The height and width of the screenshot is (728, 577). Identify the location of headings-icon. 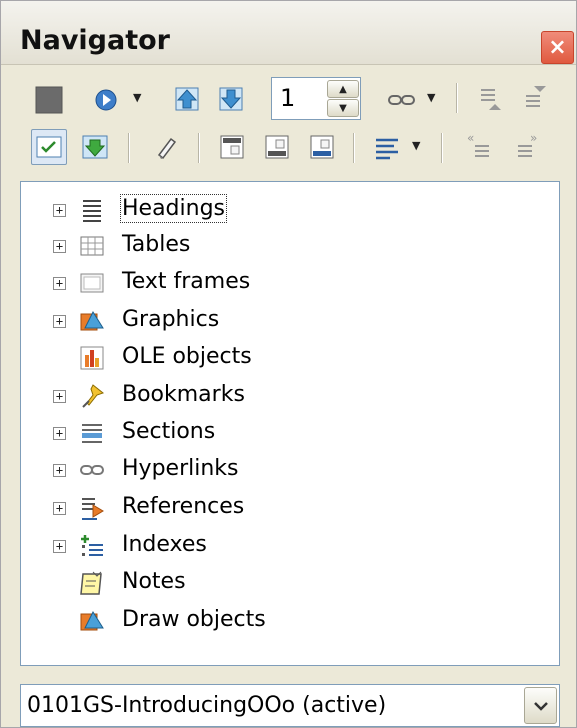
(92, 210).